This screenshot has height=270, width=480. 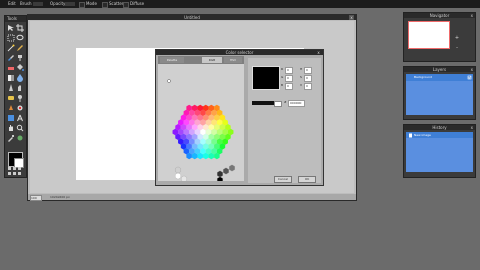 I want to click on marquee-tool-icon, so click(x=11, y=38).